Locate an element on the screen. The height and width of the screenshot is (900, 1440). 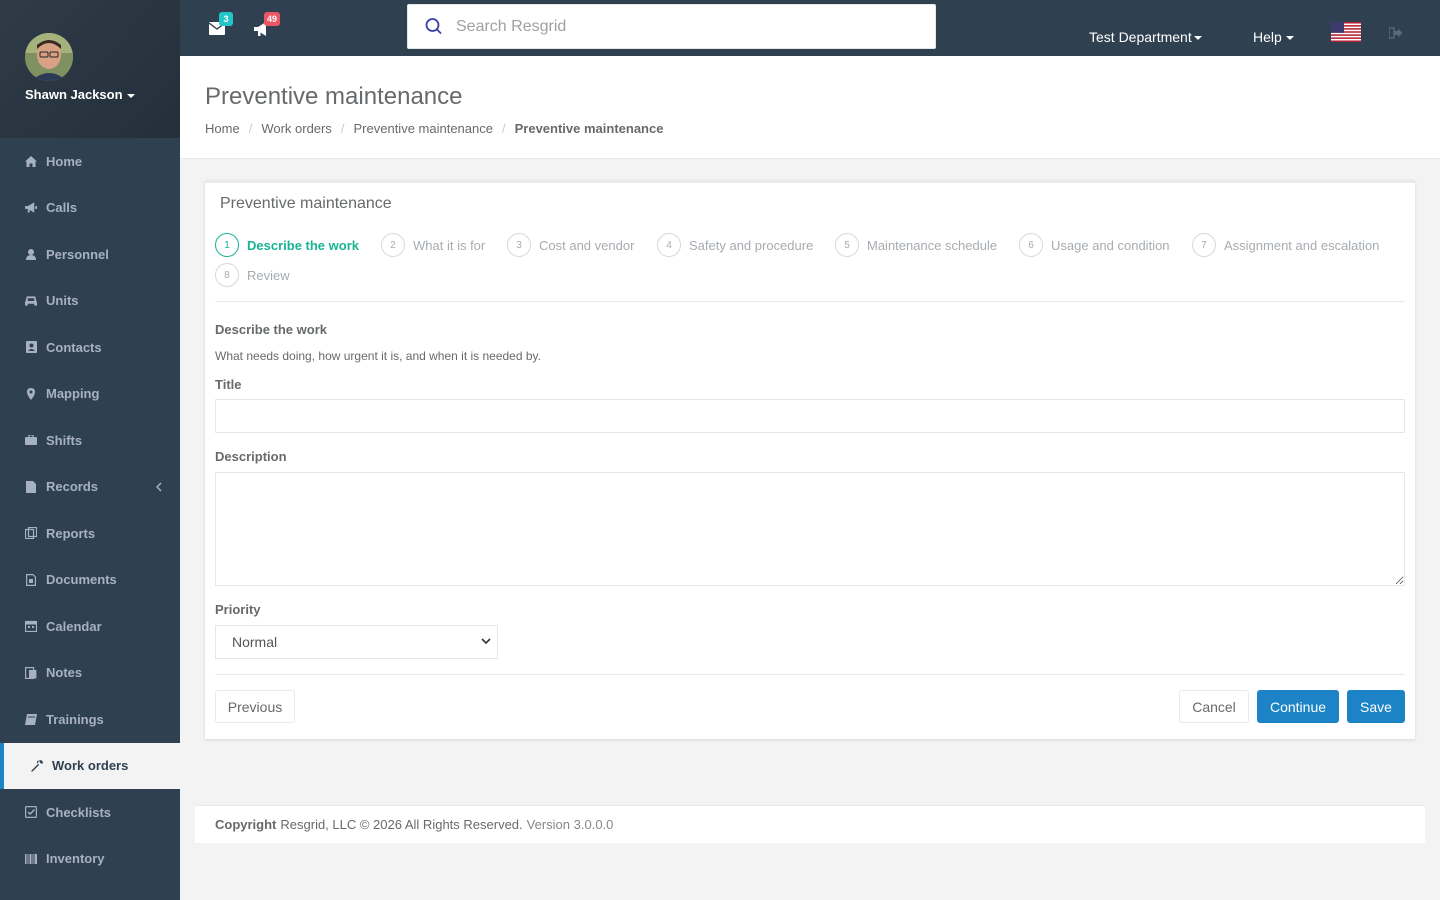
sidebar-item-personnel: Personnel is located at coordinates (90, 254).